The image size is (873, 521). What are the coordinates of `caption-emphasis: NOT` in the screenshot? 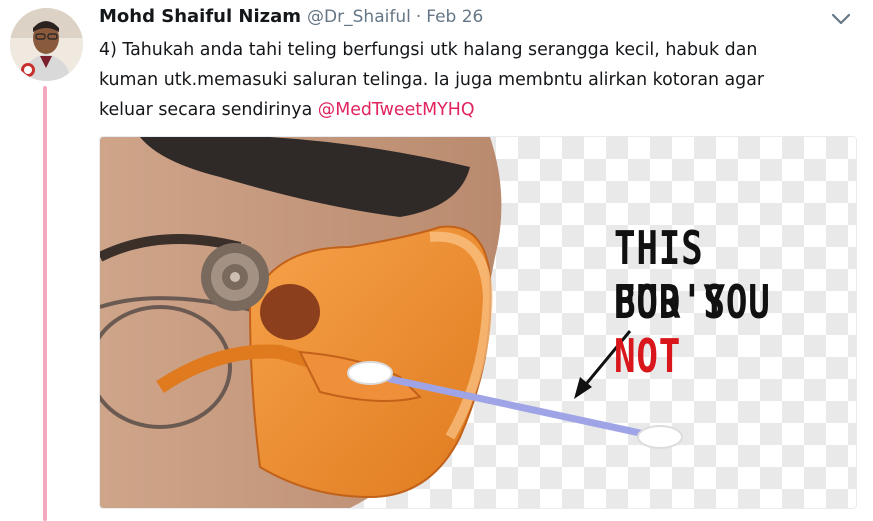 It's located at (648, 356).